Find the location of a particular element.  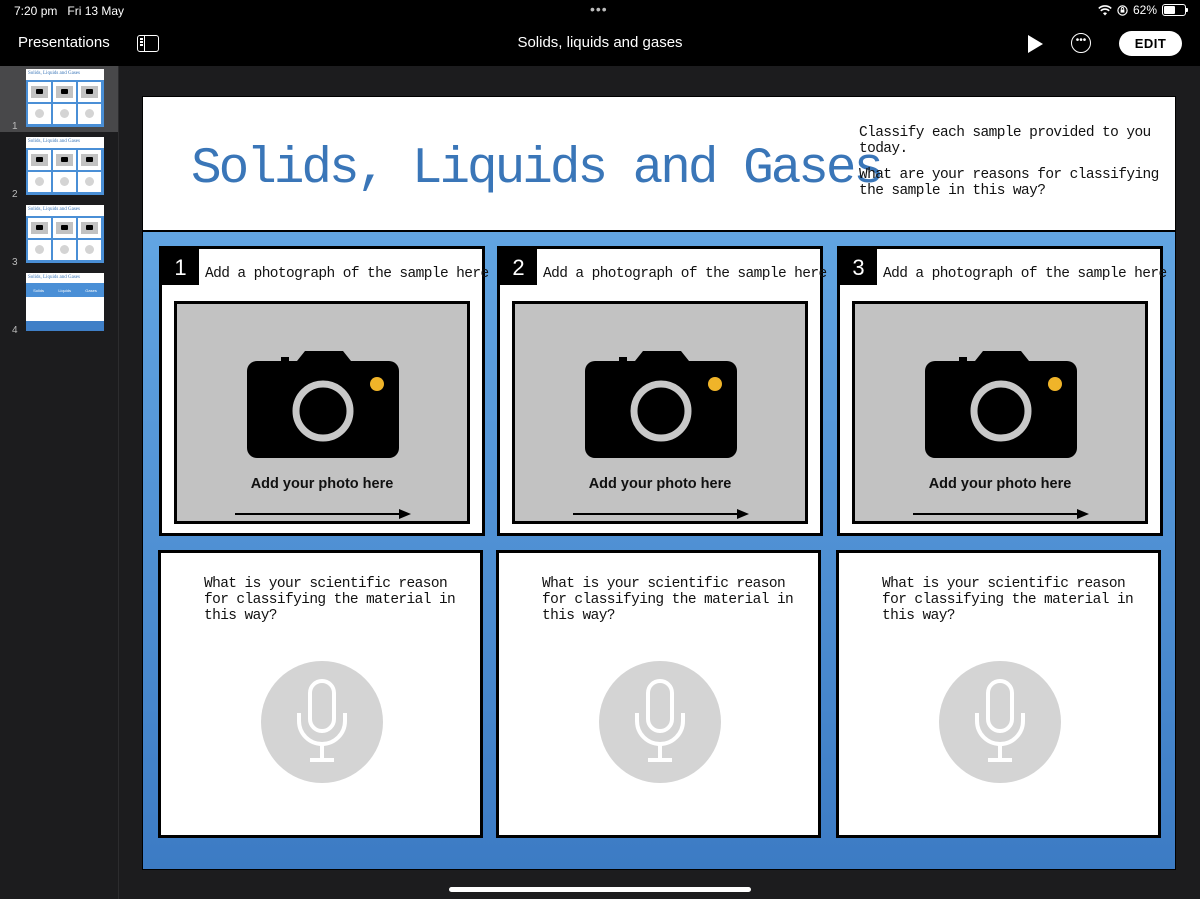

orientation-lock-icon is located at coordinates (1122, 10).